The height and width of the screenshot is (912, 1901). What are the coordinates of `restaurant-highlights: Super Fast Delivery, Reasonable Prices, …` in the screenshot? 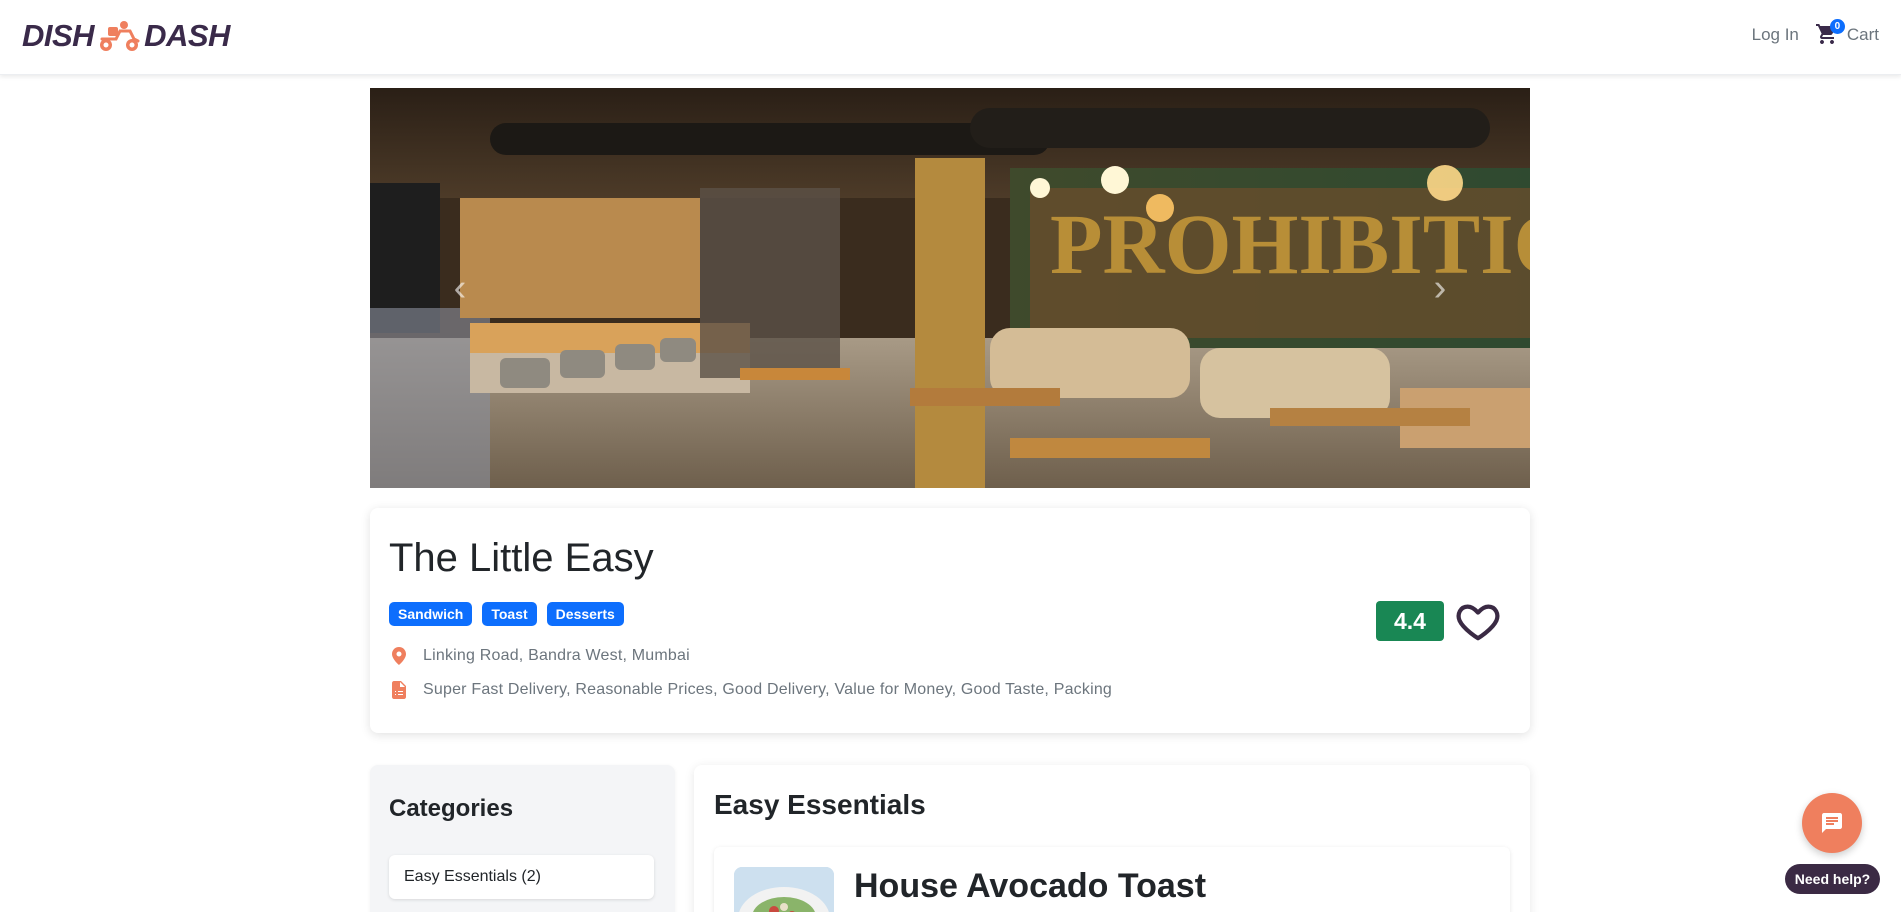 It's located at (768, 689).